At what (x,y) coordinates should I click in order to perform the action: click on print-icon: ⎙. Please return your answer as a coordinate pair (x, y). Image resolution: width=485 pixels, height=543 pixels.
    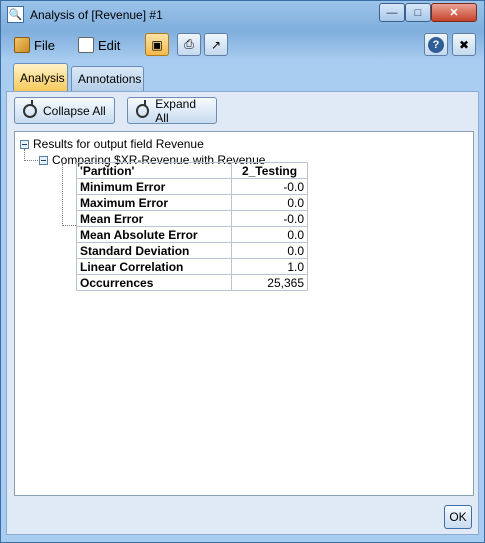
    Looking at the image, I should click on (189, 44).